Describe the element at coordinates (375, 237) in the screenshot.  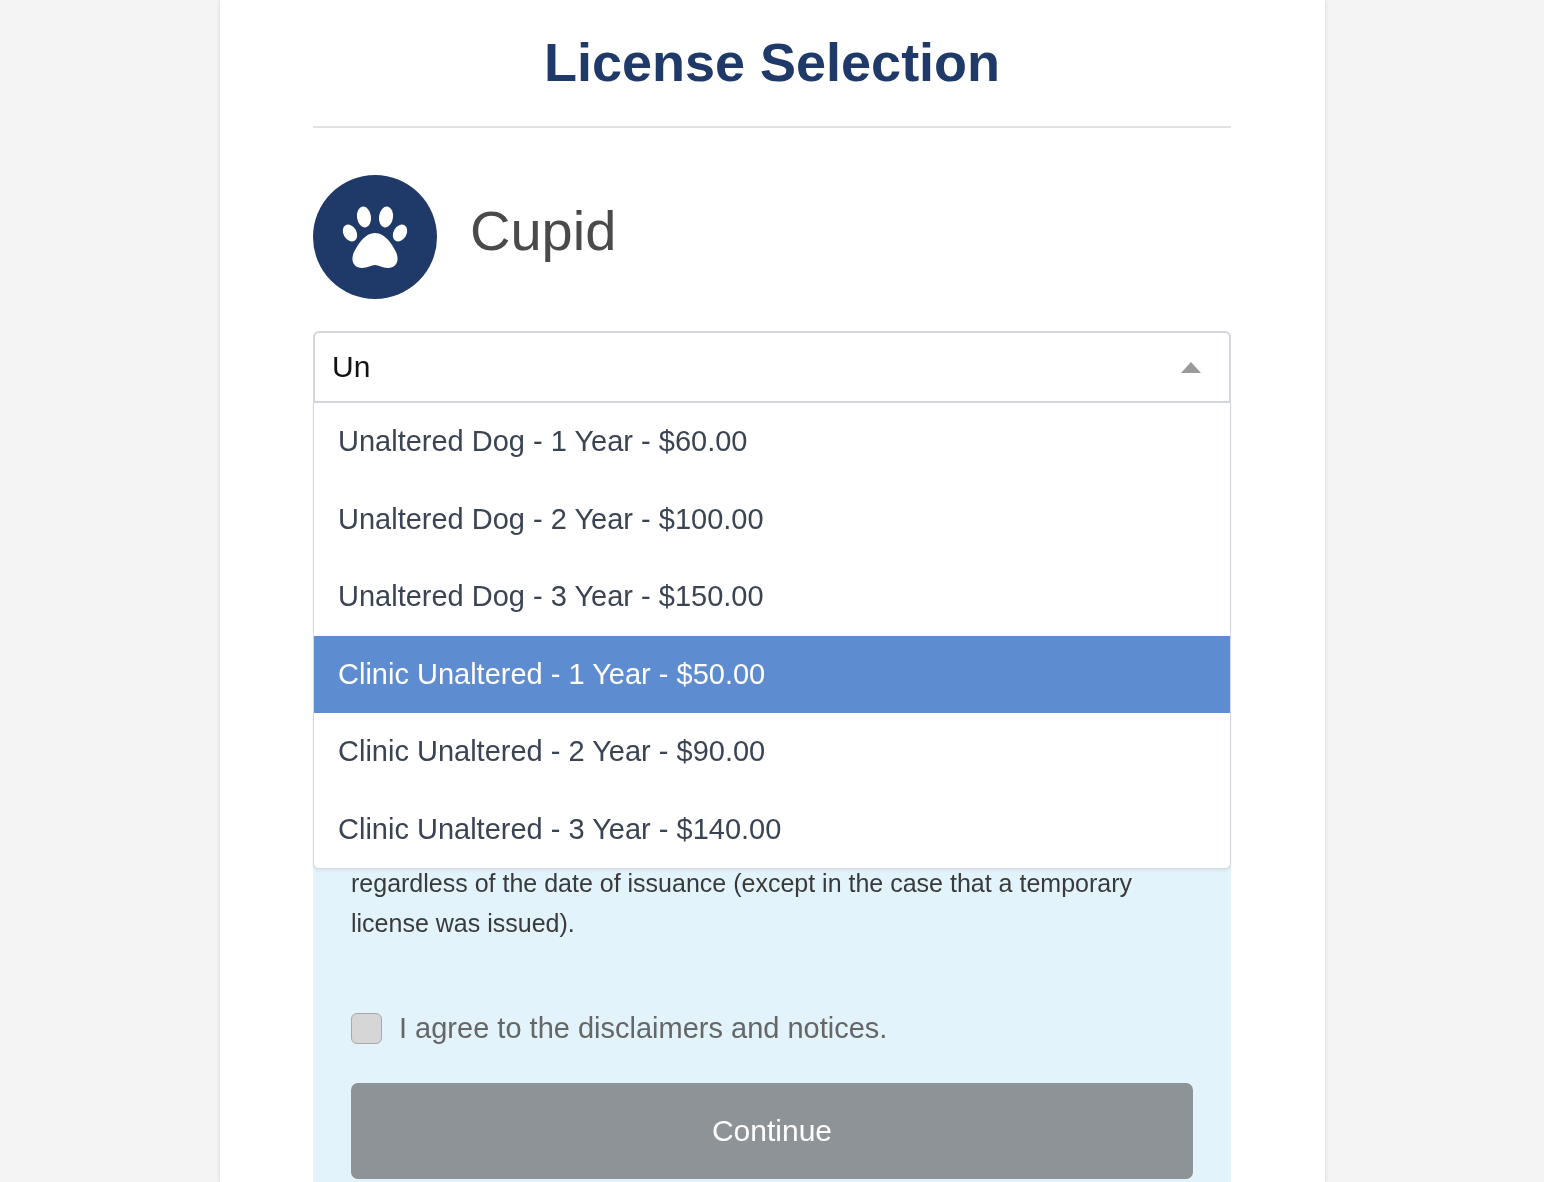
I see `paw-icon` at that location.